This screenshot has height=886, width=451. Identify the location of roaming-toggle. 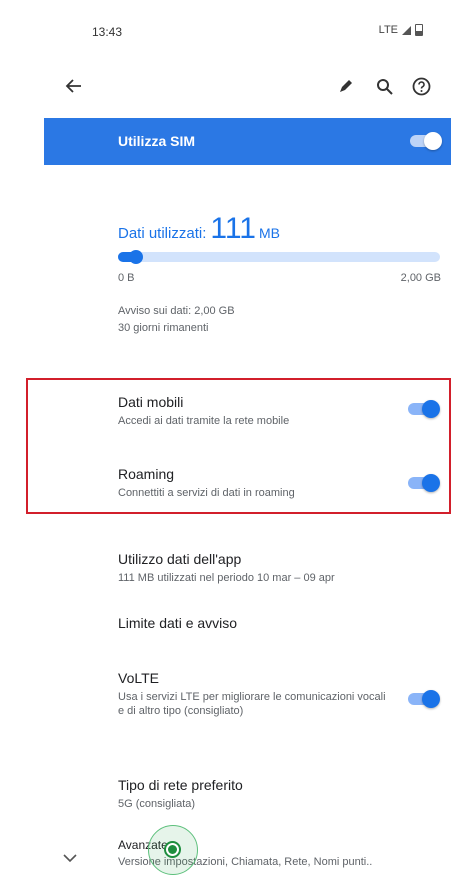
(423, 483).